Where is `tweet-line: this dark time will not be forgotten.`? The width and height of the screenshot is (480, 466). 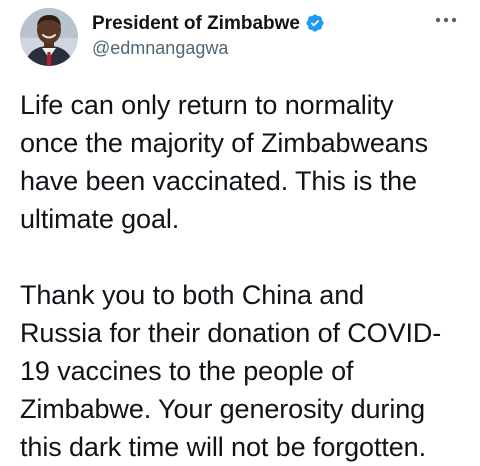 tweet-line: this dark time will not be forgotten. is located at coordinates (223, 447).